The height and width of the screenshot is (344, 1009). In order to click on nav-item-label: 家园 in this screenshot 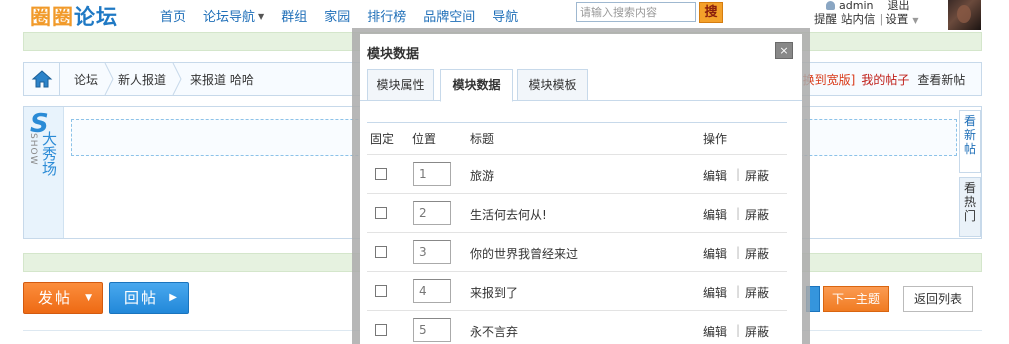, I will do `click(337, 17)`.